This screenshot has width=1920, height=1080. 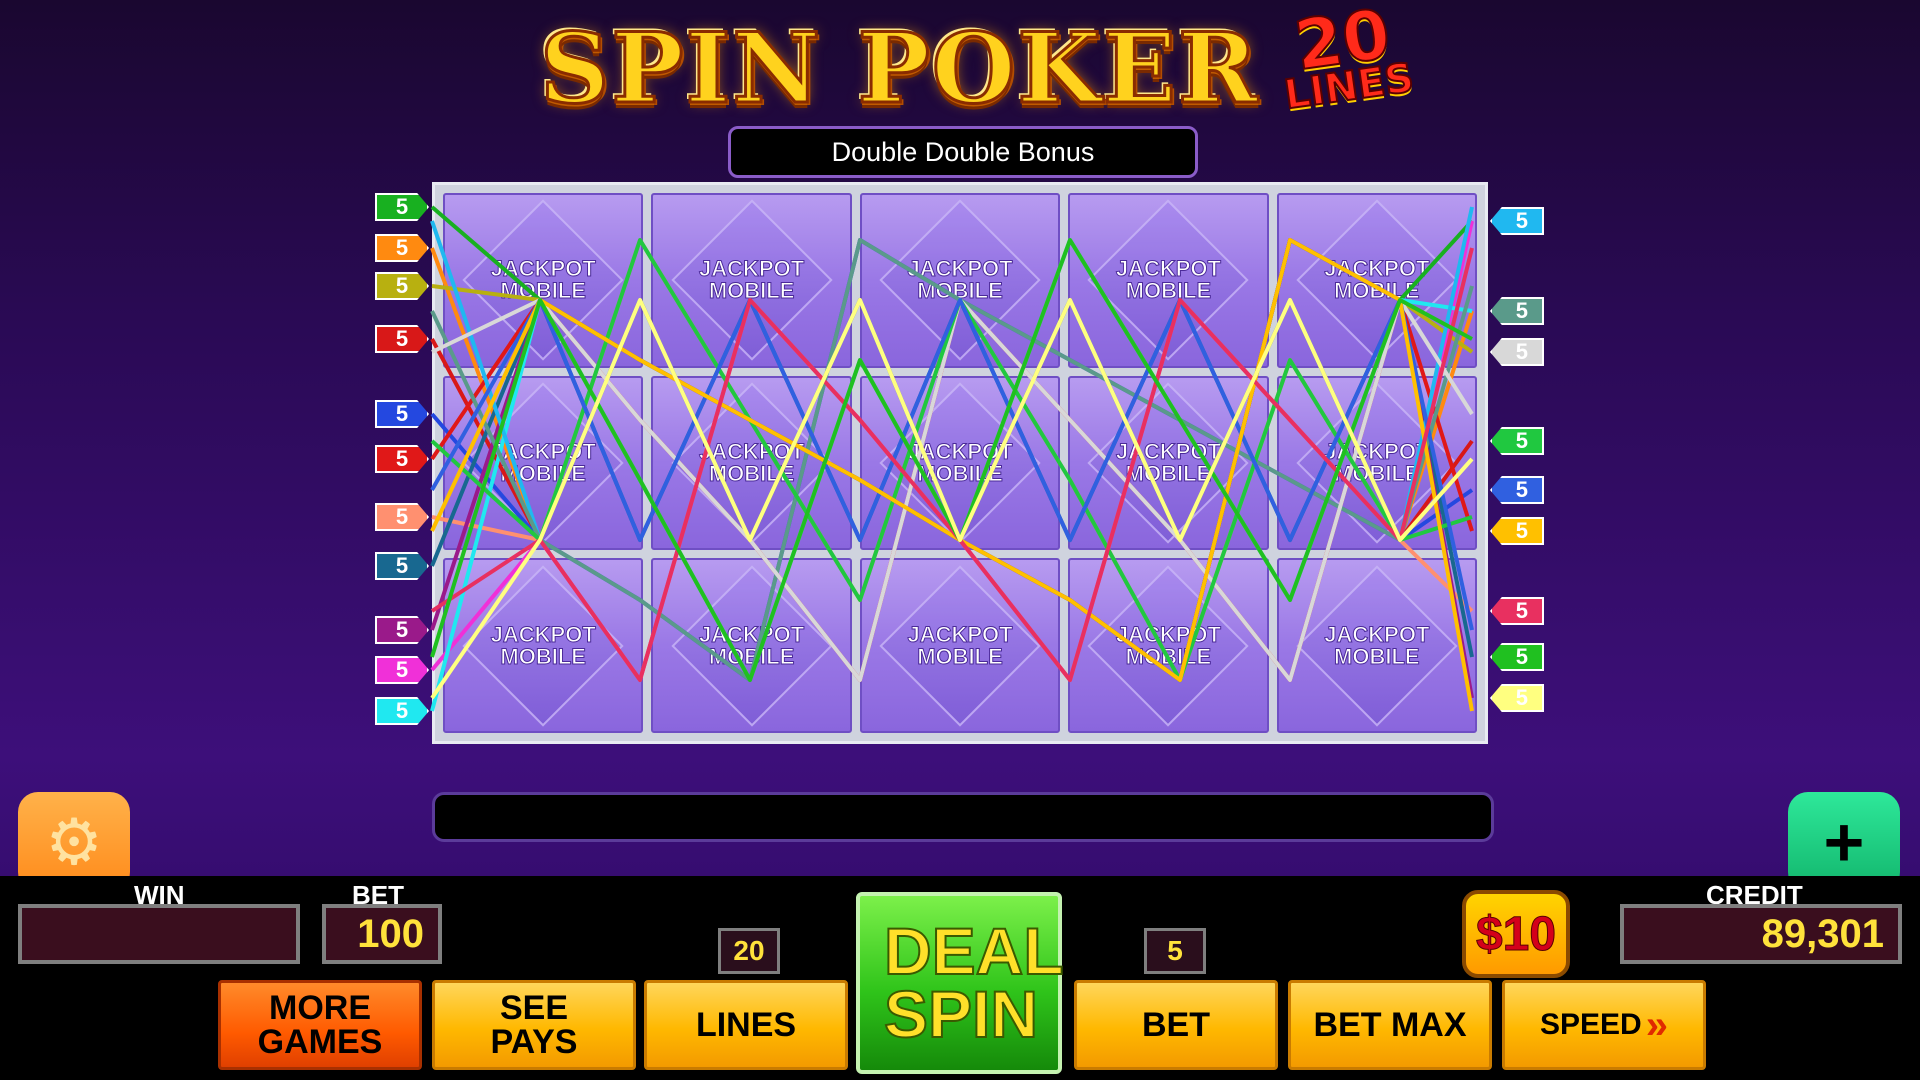 I want to click on reel-2: JACKPOT MOBILE JACKPOT MOBILE JACKPOT MOBILE, so click(x=751, y=463).